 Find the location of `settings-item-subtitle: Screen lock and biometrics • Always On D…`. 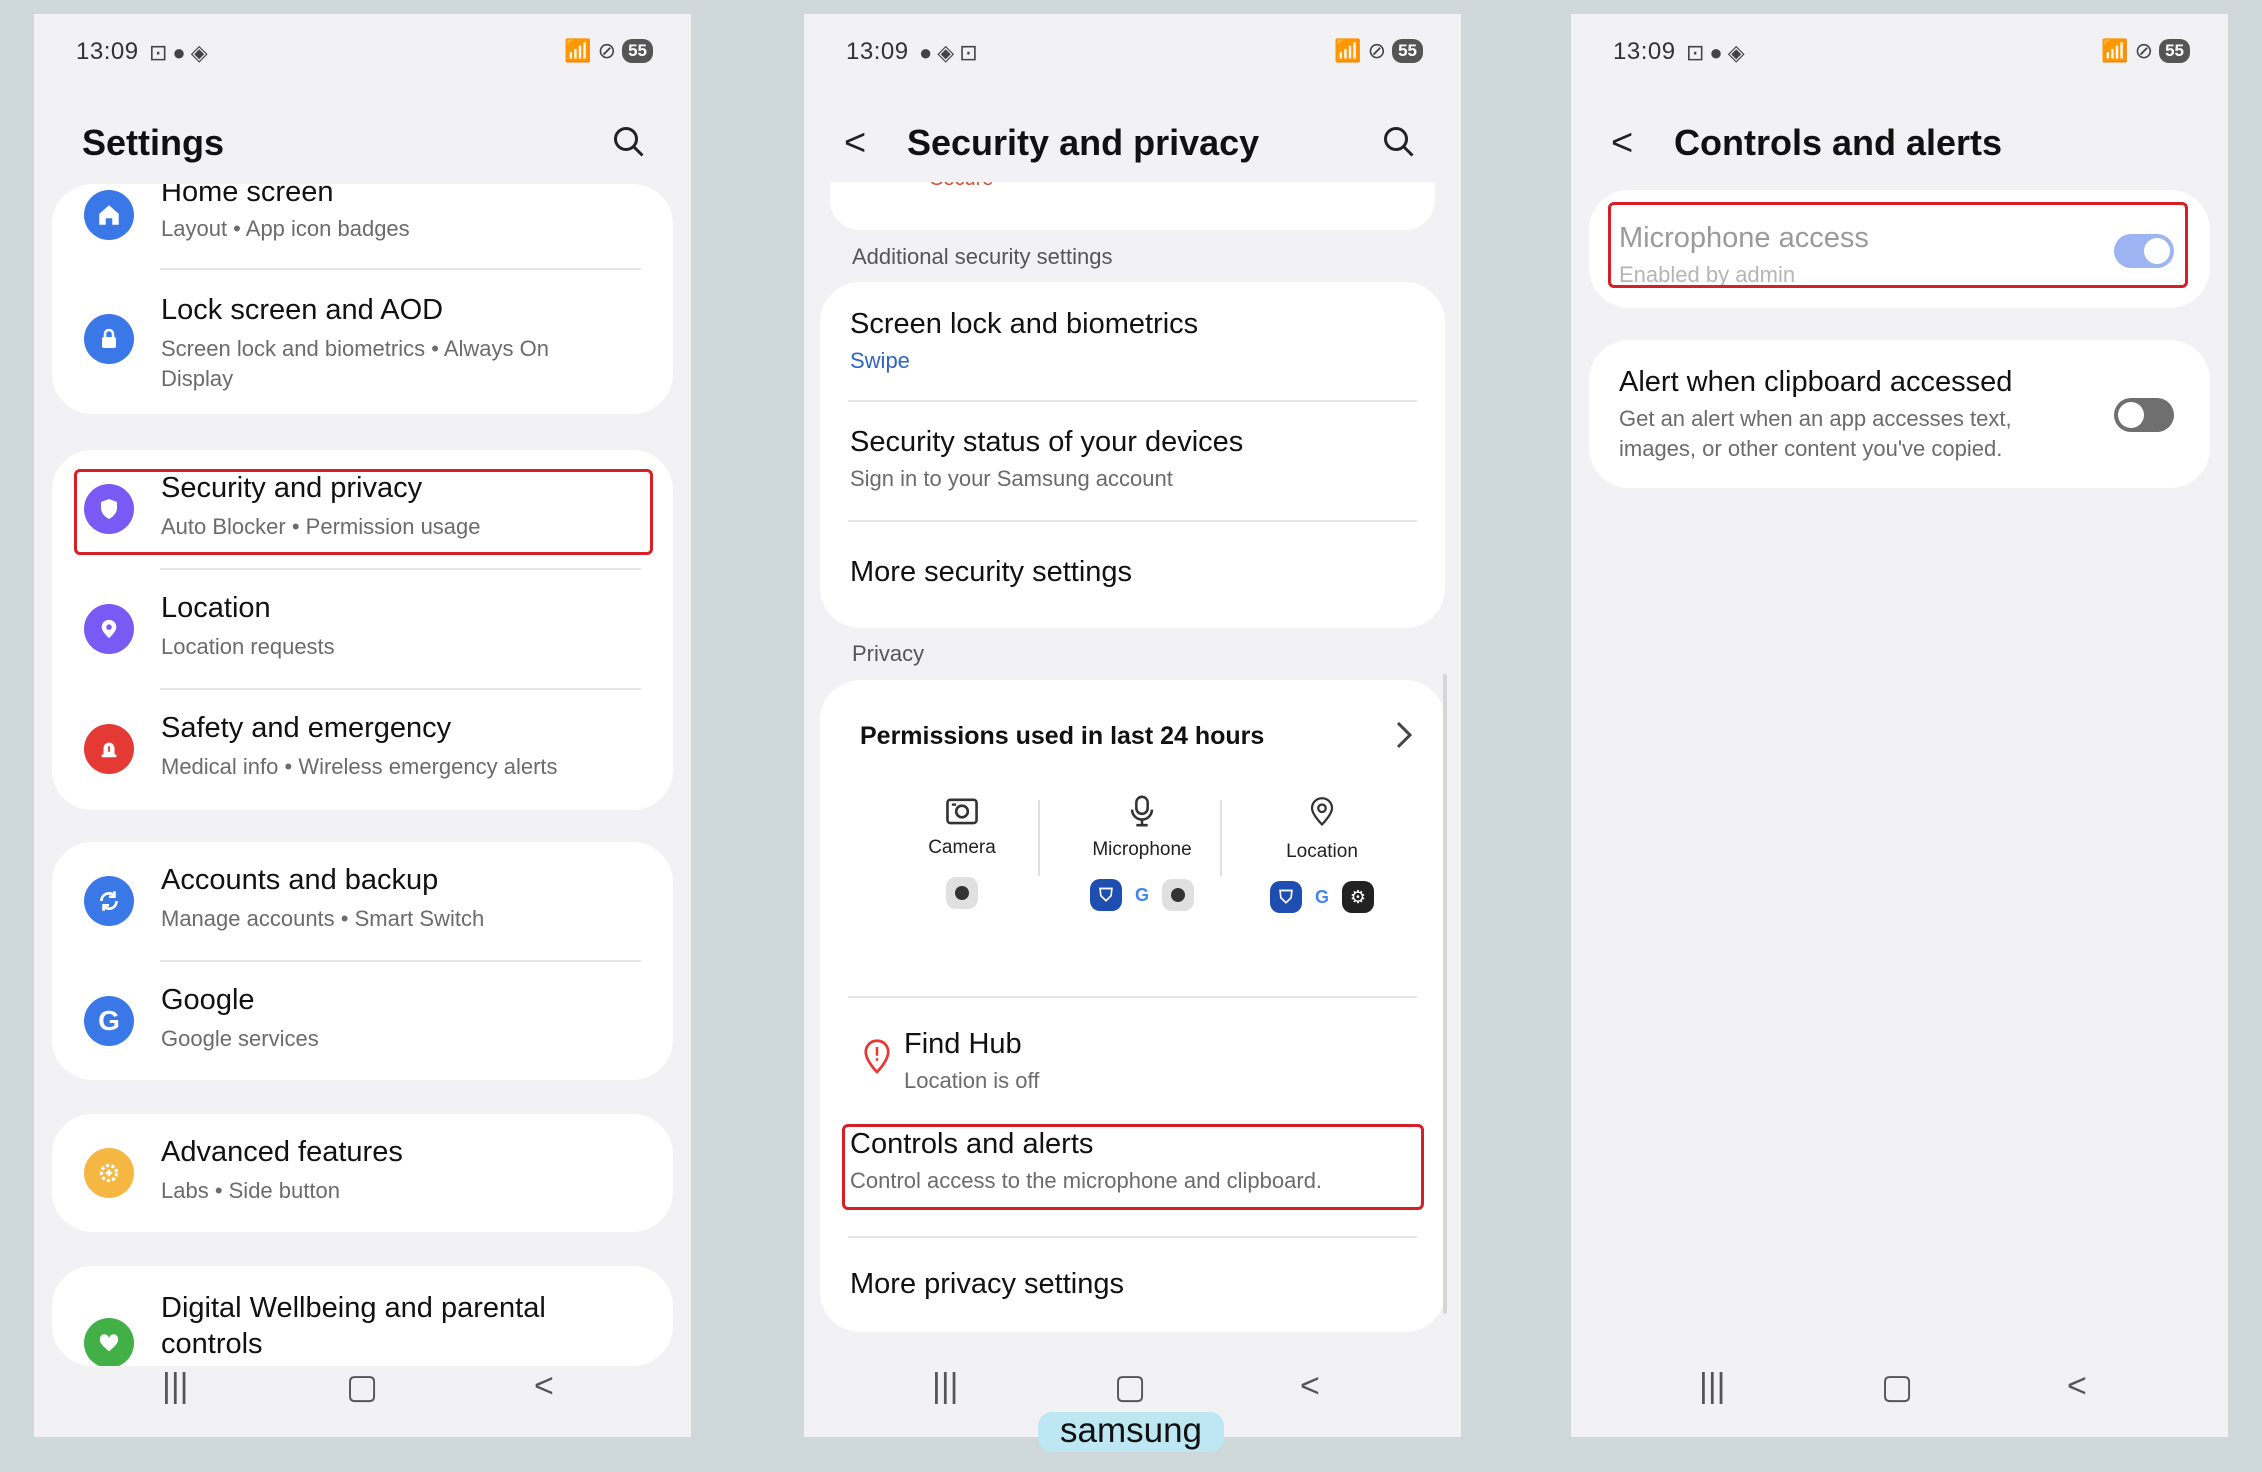

settings-item-subtitle: Screen lock and biometrics • Always On D… is located at coordinates (355, 363).